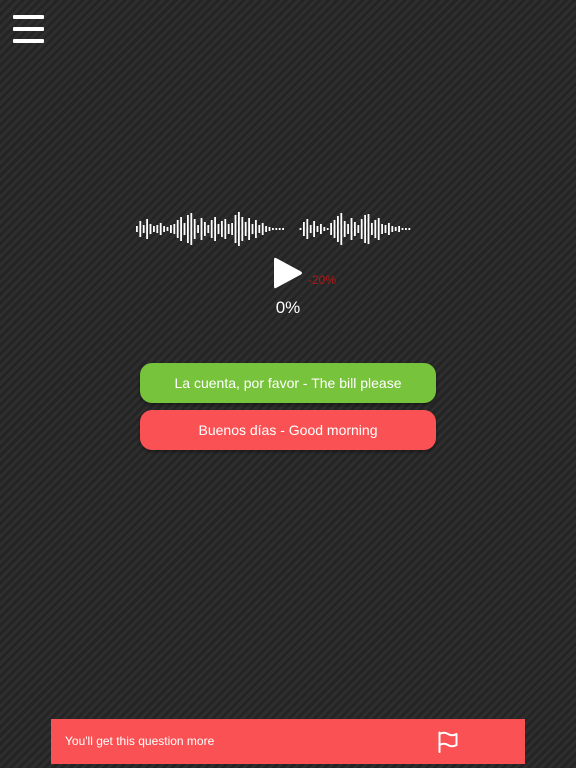 Image resolution: width=576 pixels, height=768 pixels. Describe the element at coordinates (288, 273) in the screenshot. I see `play-icon` at that location.